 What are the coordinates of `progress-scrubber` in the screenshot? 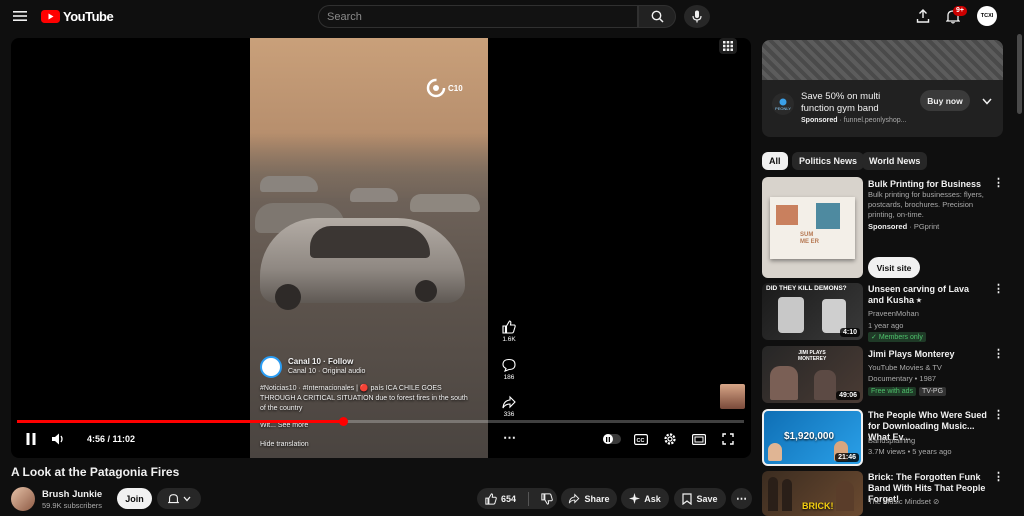 It's located at (343, 421).